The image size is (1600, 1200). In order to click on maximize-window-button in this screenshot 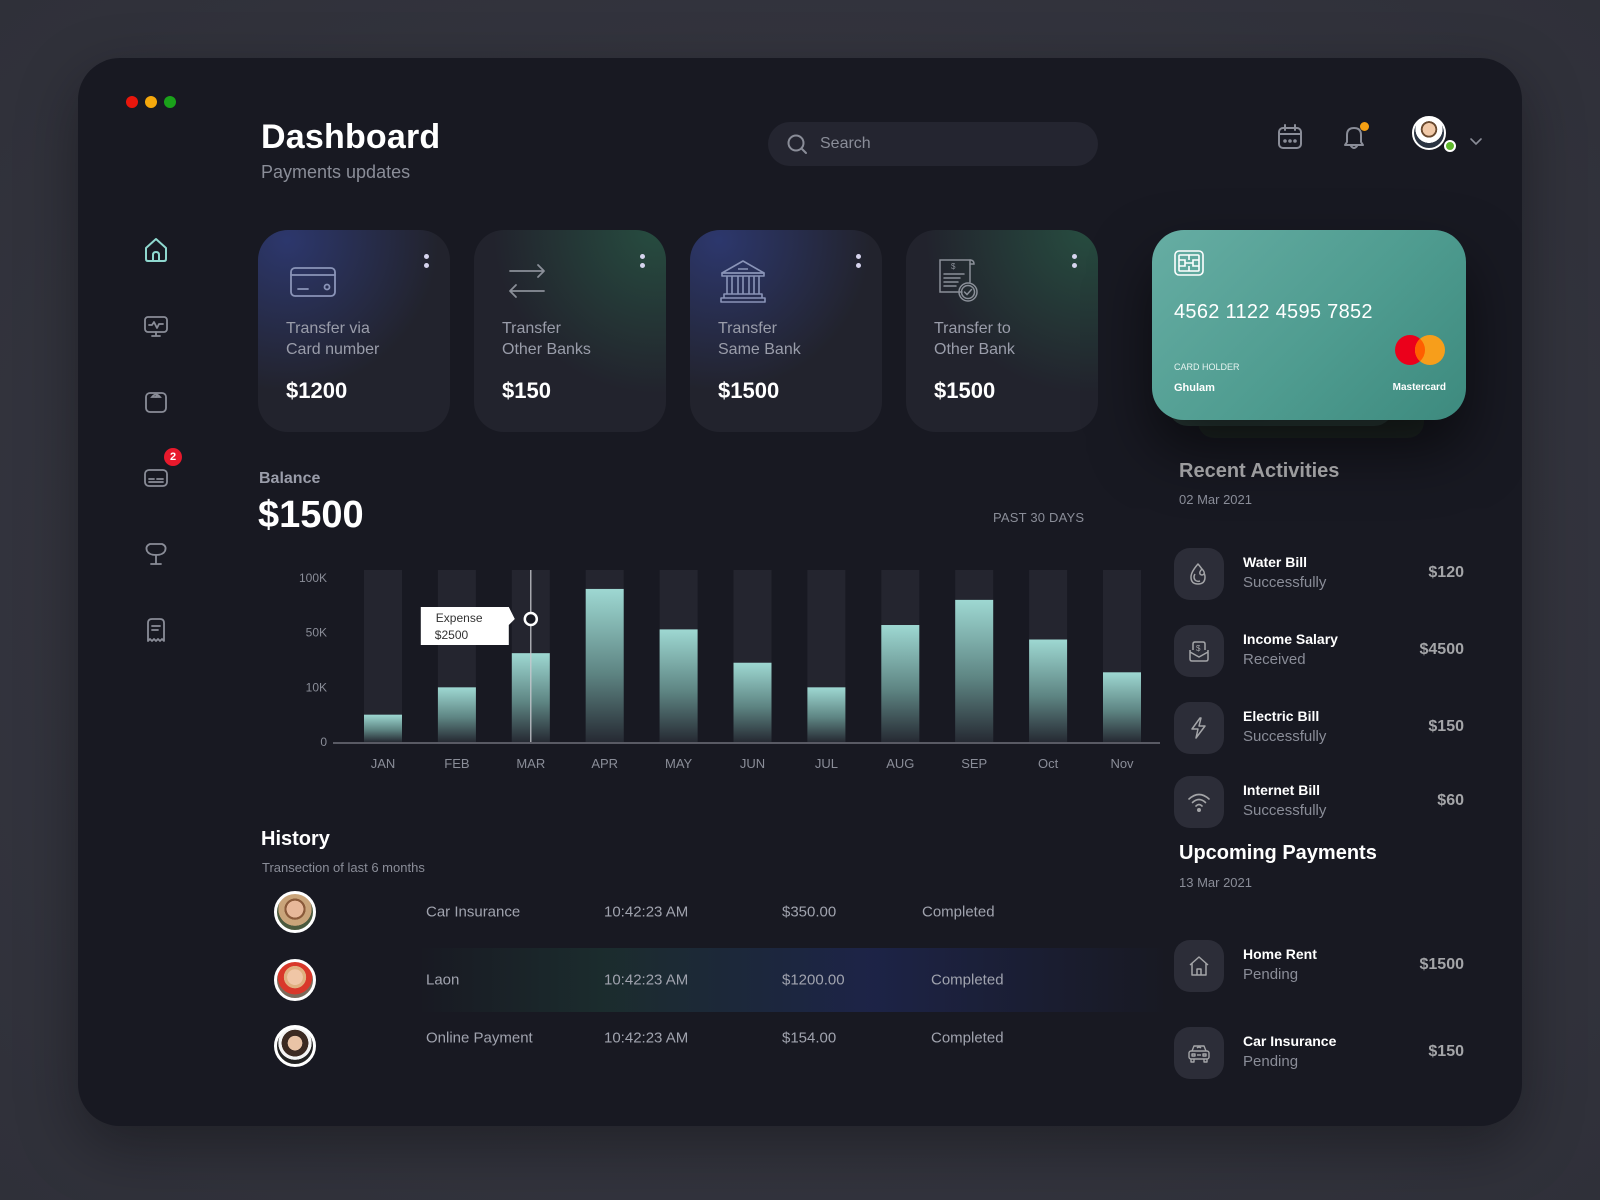, I will do `click(170, 102)`.